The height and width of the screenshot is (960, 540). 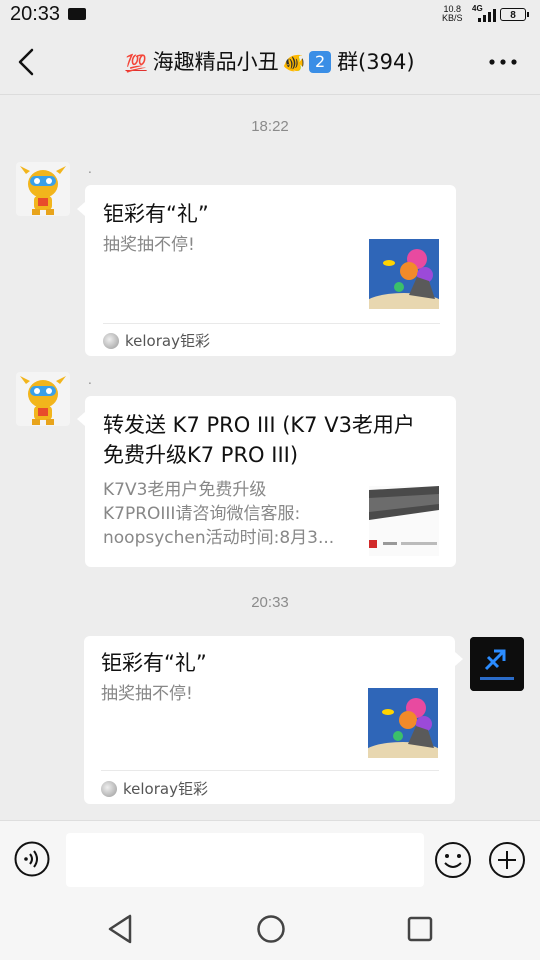 I want to click on status-time: 20:33, so click(x=35, y=14).